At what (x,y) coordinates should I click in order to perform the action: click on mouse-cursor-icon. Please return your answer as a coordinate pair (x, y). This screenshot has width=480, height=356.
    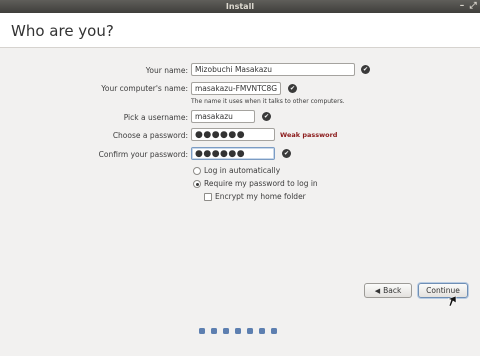
    Looking at the image, I should click on (452, 301).